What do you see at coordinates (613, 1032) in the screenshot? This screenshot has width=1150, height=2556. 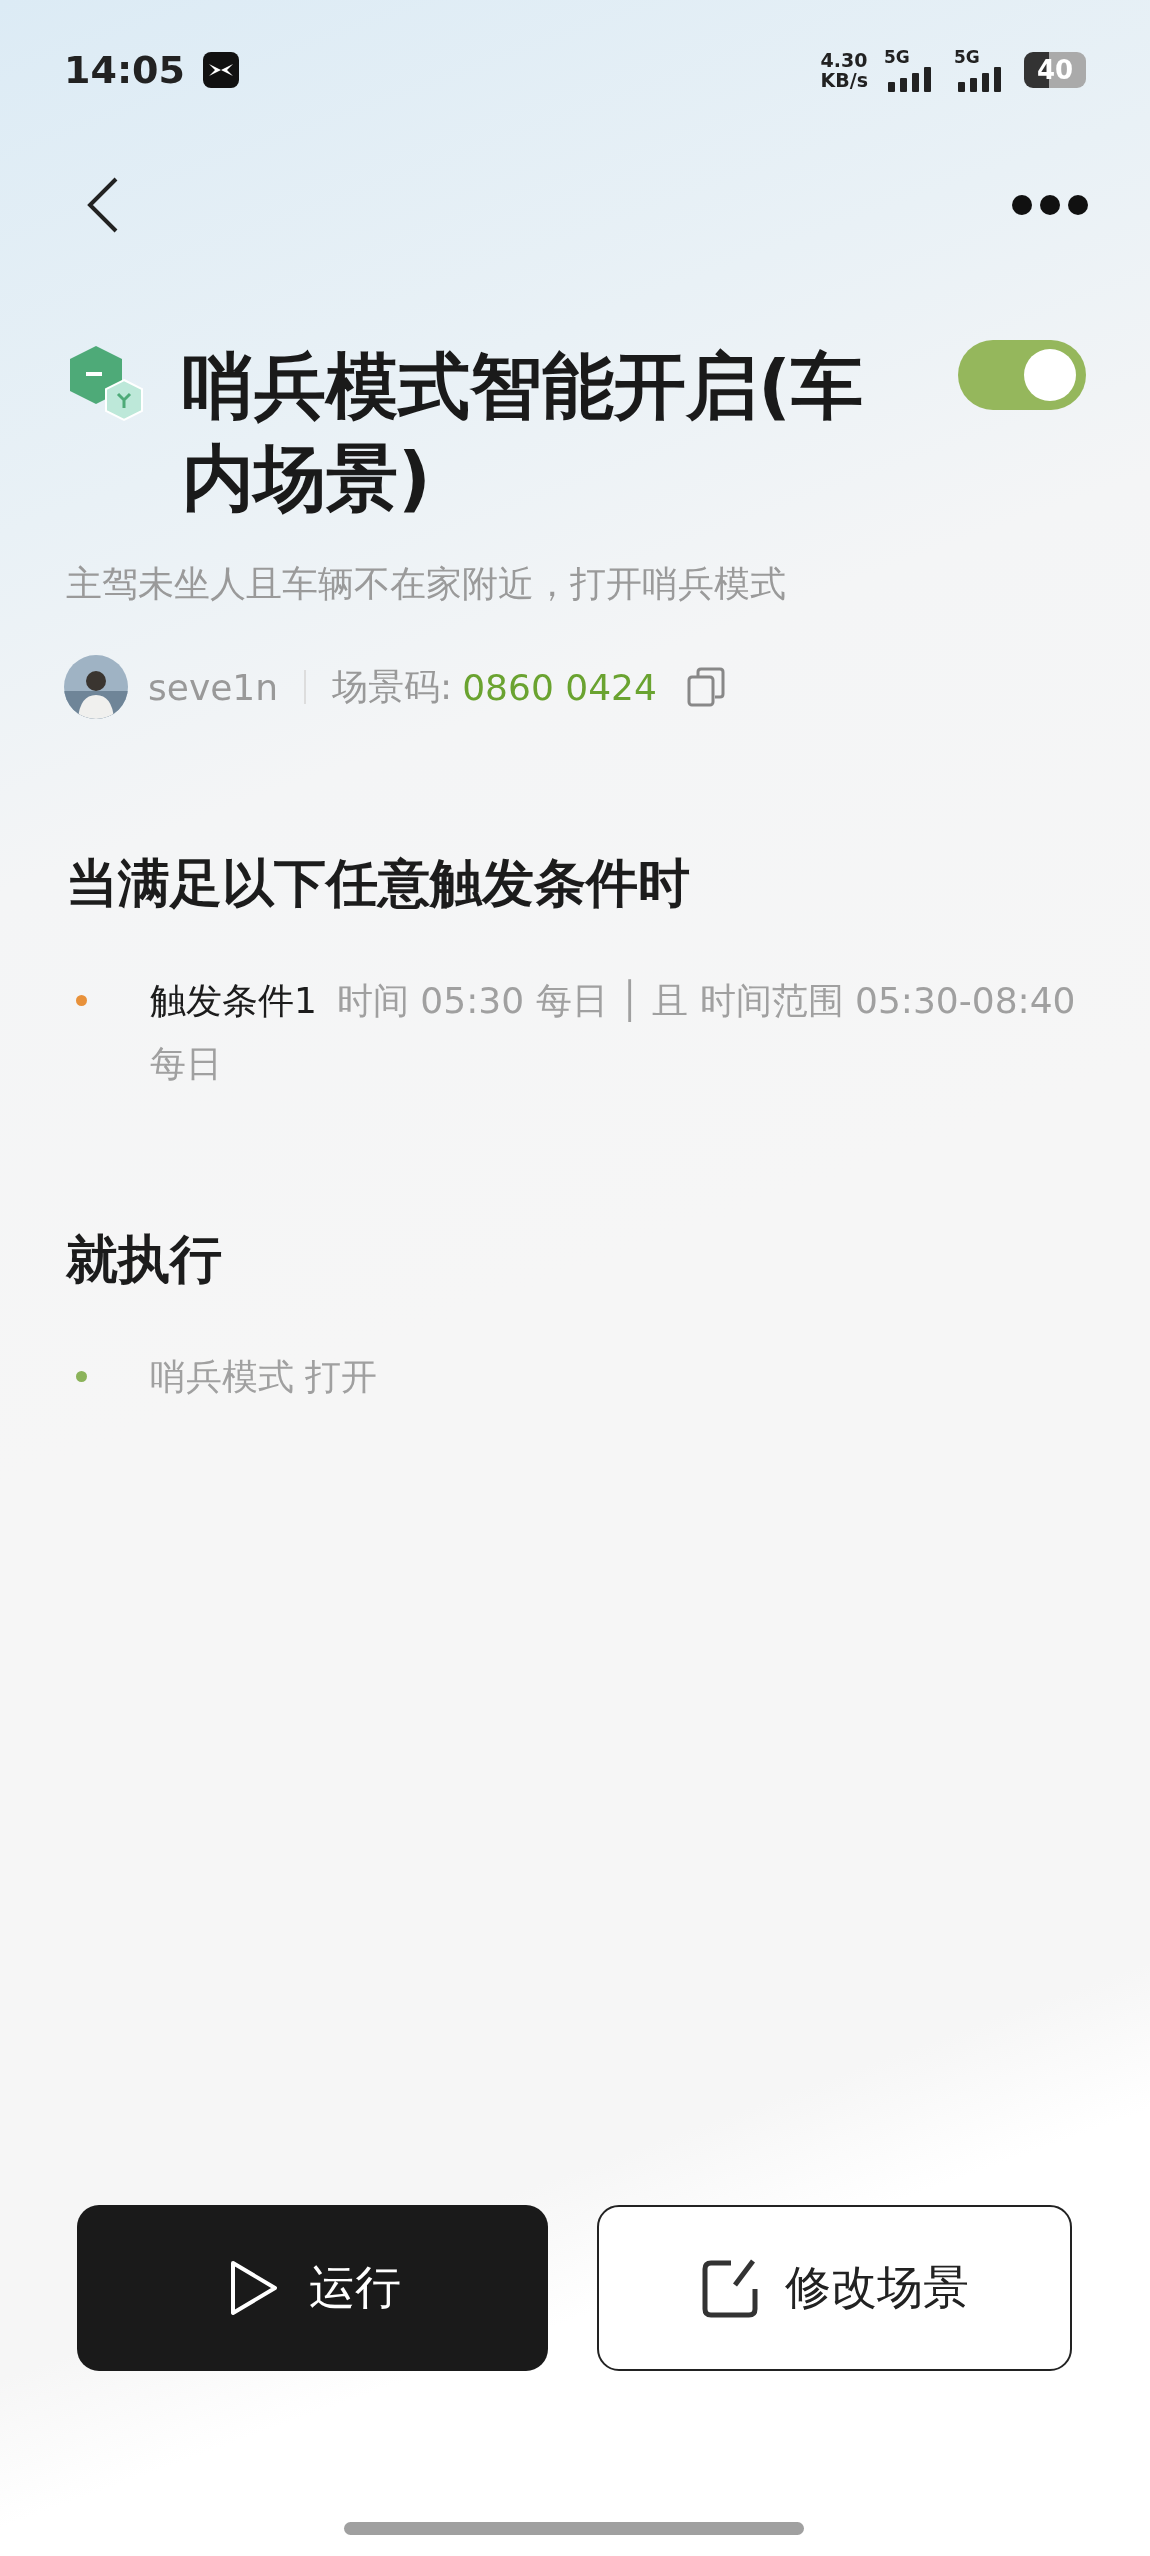 I see `condition-text: 触发条件1 时间 05:30 每日 │ 且 时间范围 05:30-08:40 每日` at bounding box center [613, 1032].